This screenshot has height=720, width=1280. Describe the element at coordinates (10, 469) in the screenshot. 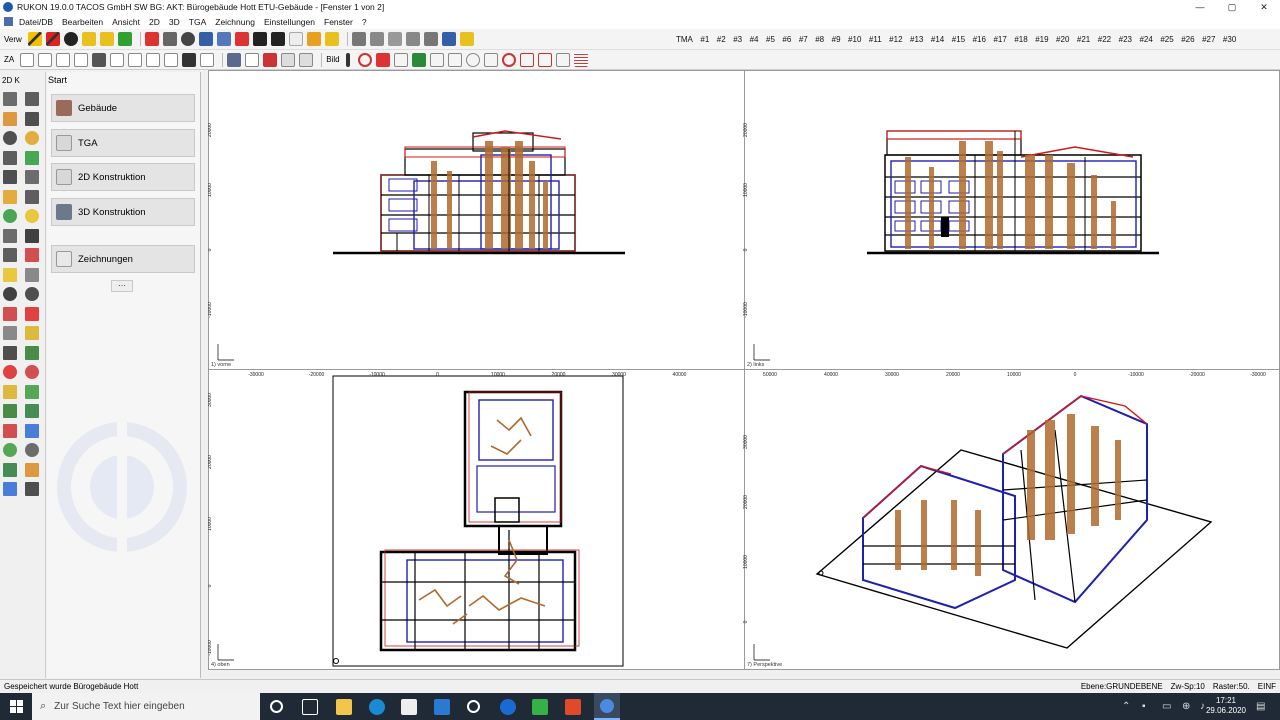

I see `group-tool-icon` at that location.